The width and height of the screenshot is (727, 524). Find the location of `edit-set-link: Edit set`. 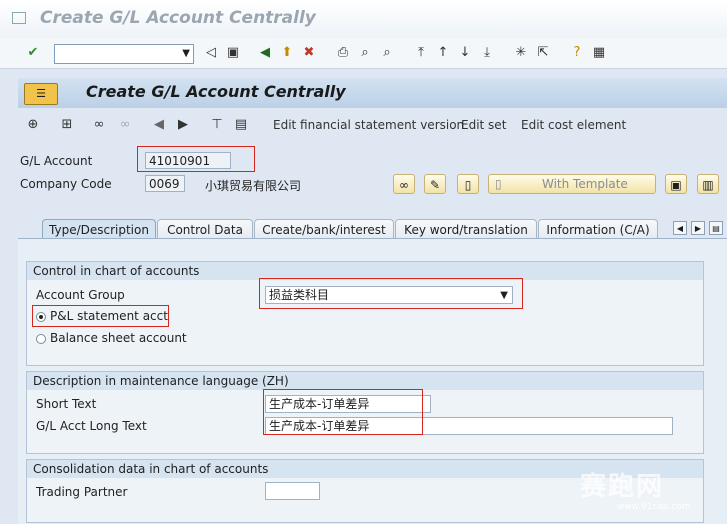

edit-set-link: Edit set is located at coordinates (483, 125).